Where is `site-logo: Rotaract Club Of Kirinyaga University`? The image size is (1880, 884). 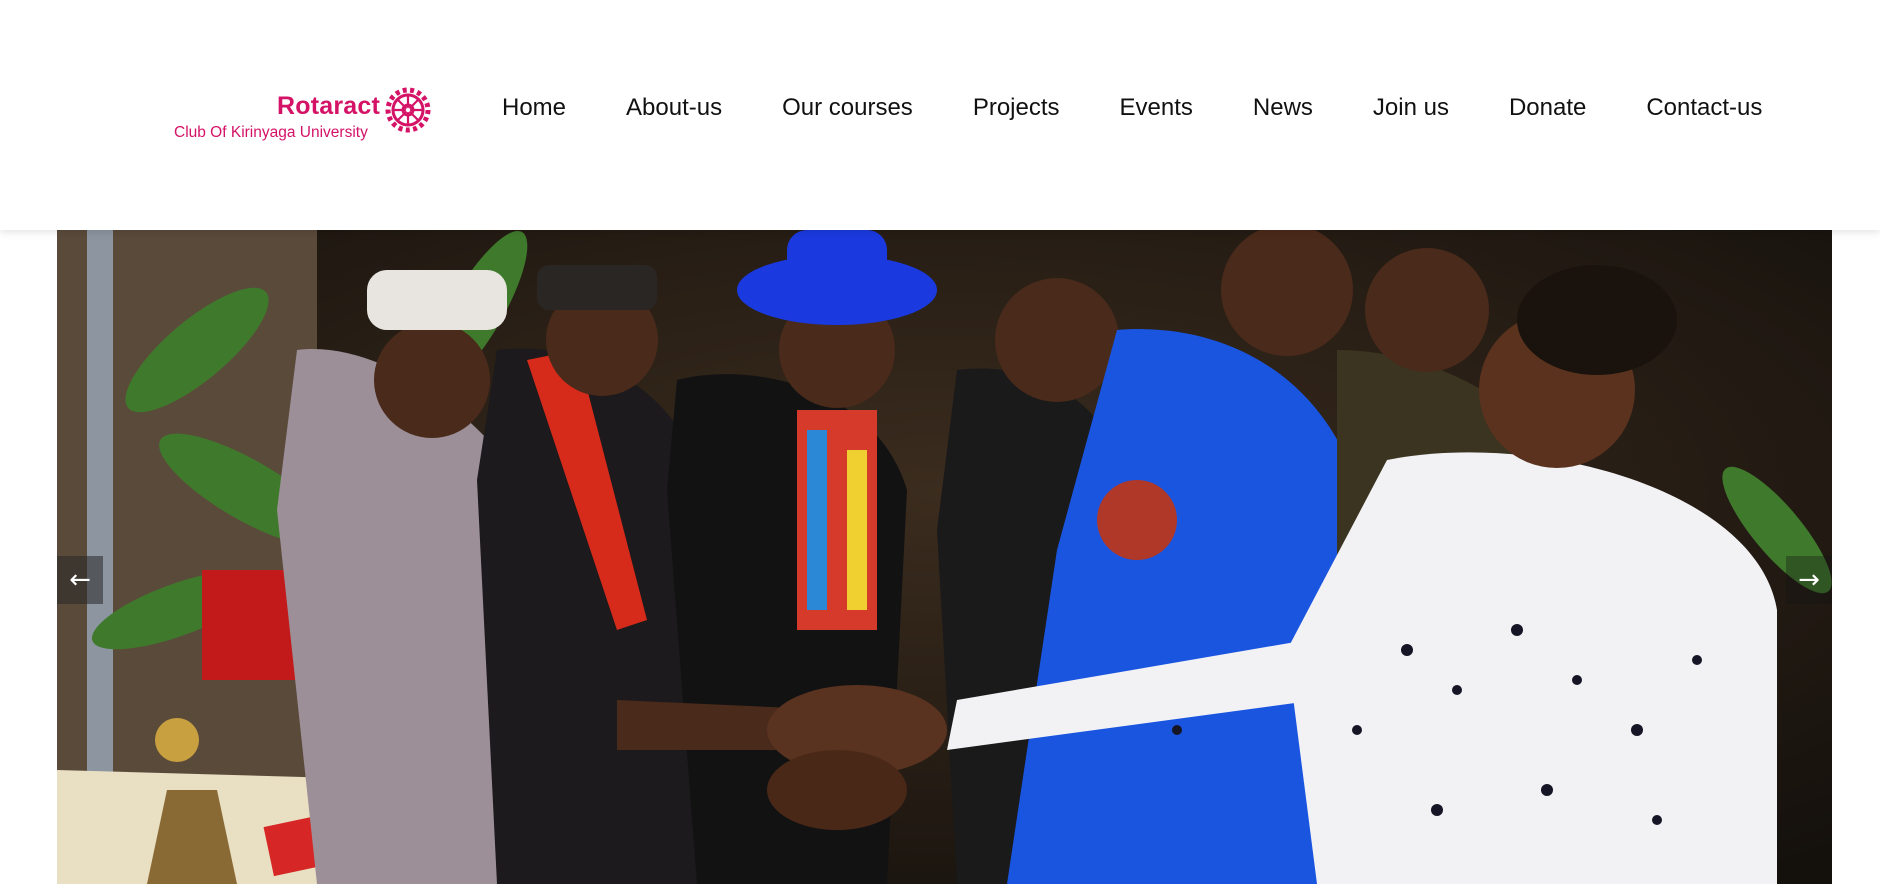
site-logo: Rotaract Club Of Kirinyaga University is located at coordinates (303, 114).